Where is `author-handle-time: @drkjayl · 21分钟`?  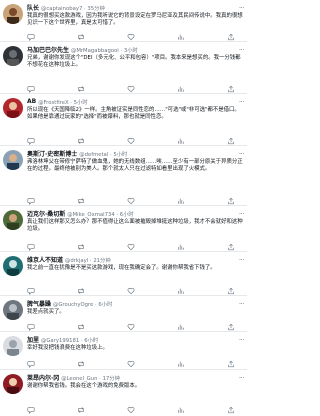
author-handle-time: @drkjayl · 21分钟 is located at coordinates (88, 260).